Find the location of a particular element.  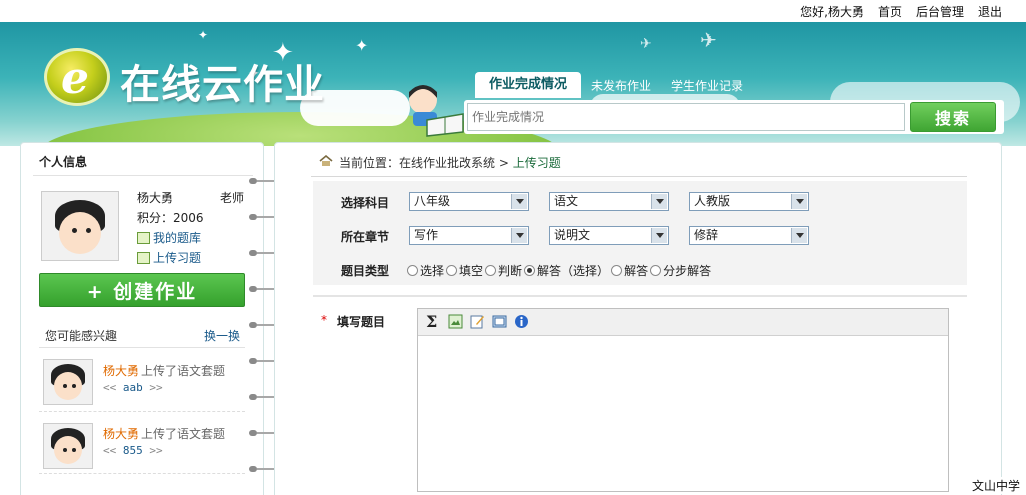

logo-letter: e is located at coordinates (75, 78).